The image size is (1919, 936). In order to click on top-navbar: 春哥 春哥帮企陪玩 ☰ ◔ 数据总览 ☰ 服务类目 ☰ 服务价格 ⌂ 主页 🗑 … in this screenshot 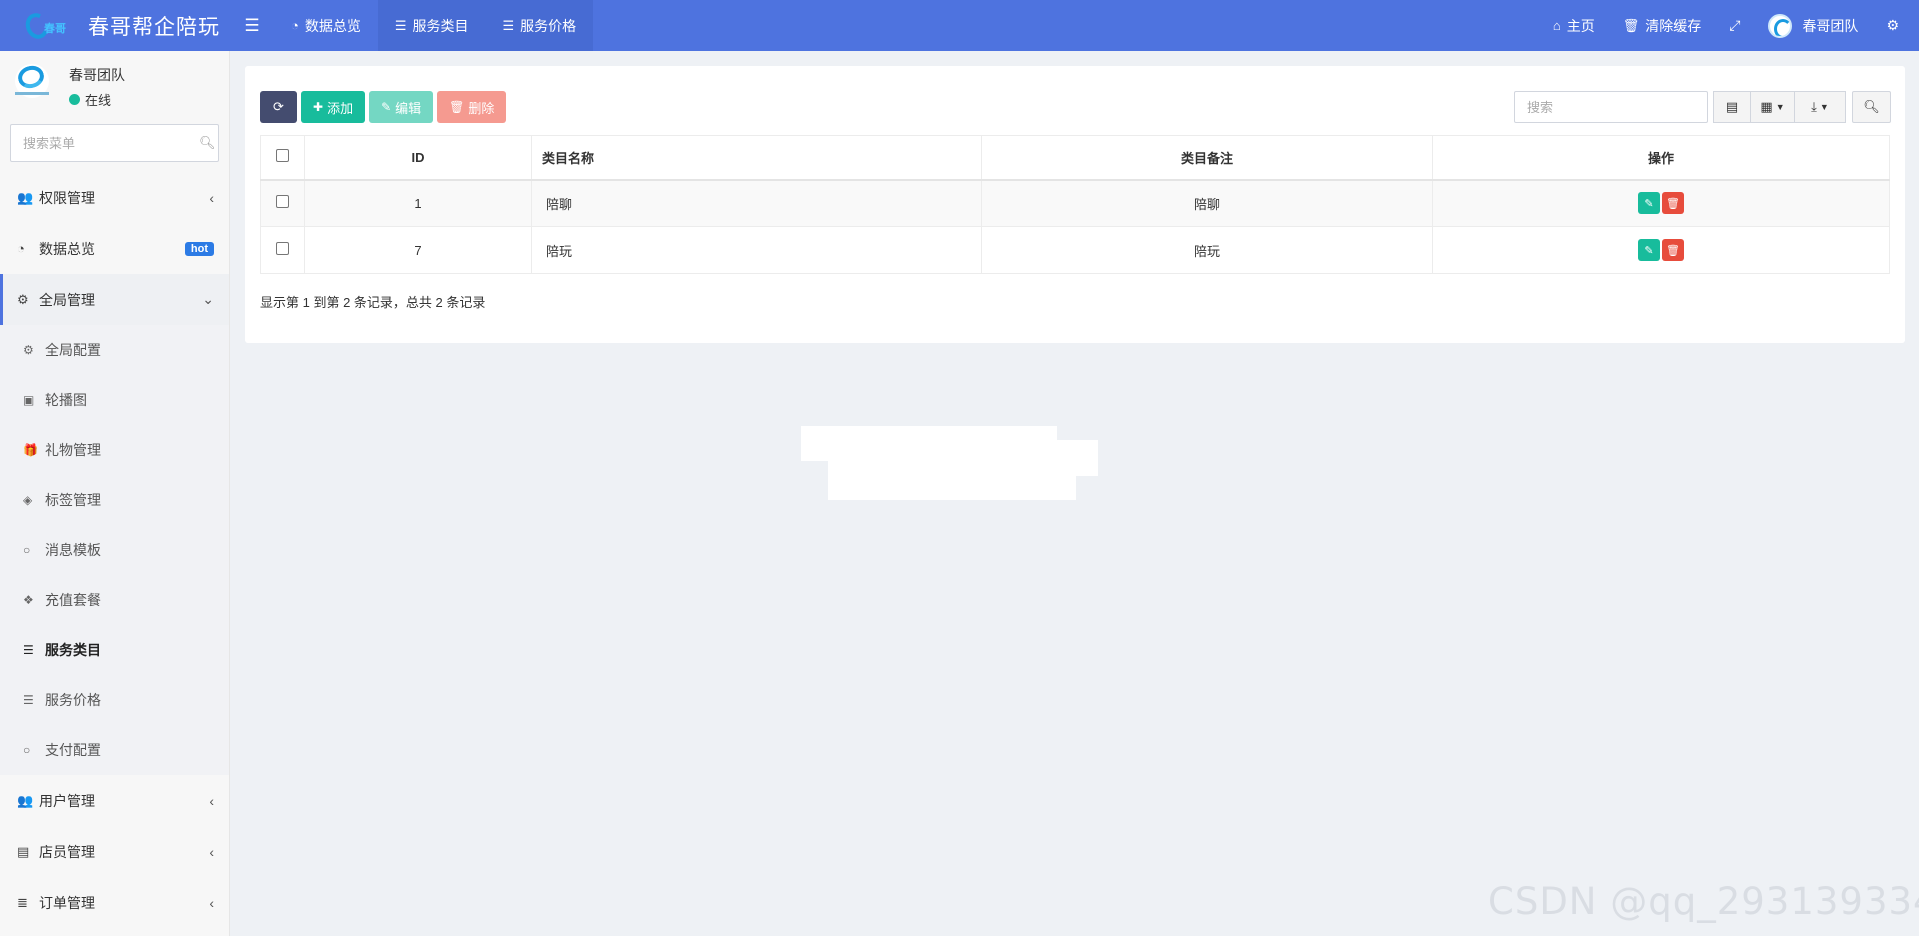, I will do `click(959, 25)`.